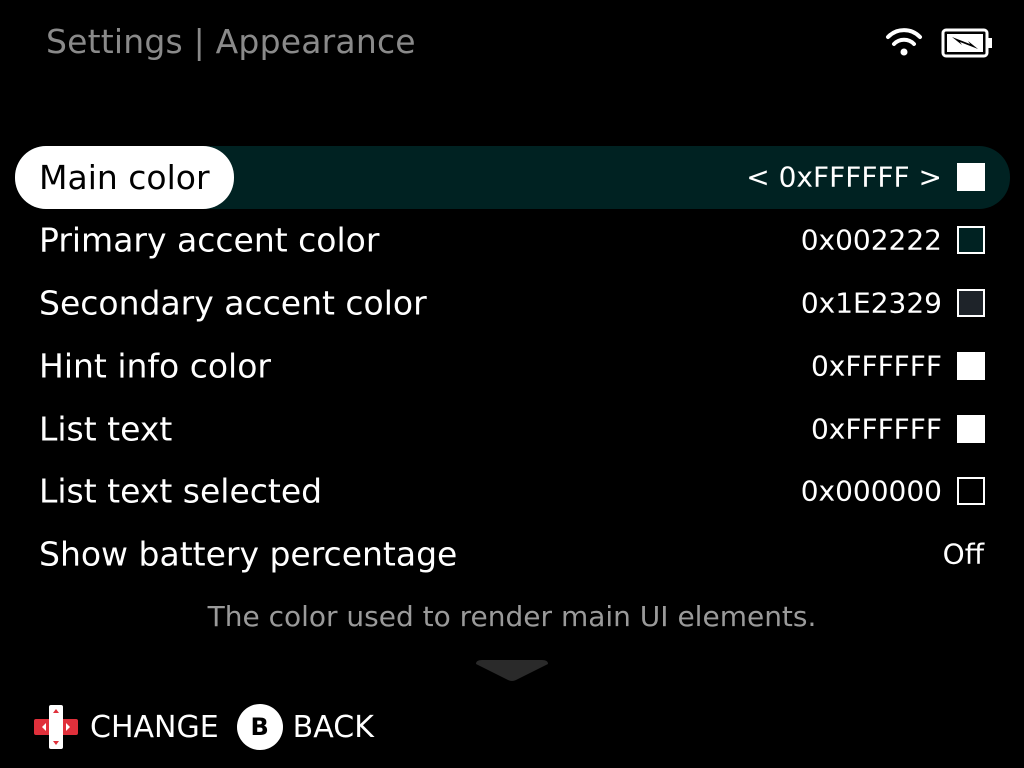  I want to click on wifi-icon, so click(904, 42).